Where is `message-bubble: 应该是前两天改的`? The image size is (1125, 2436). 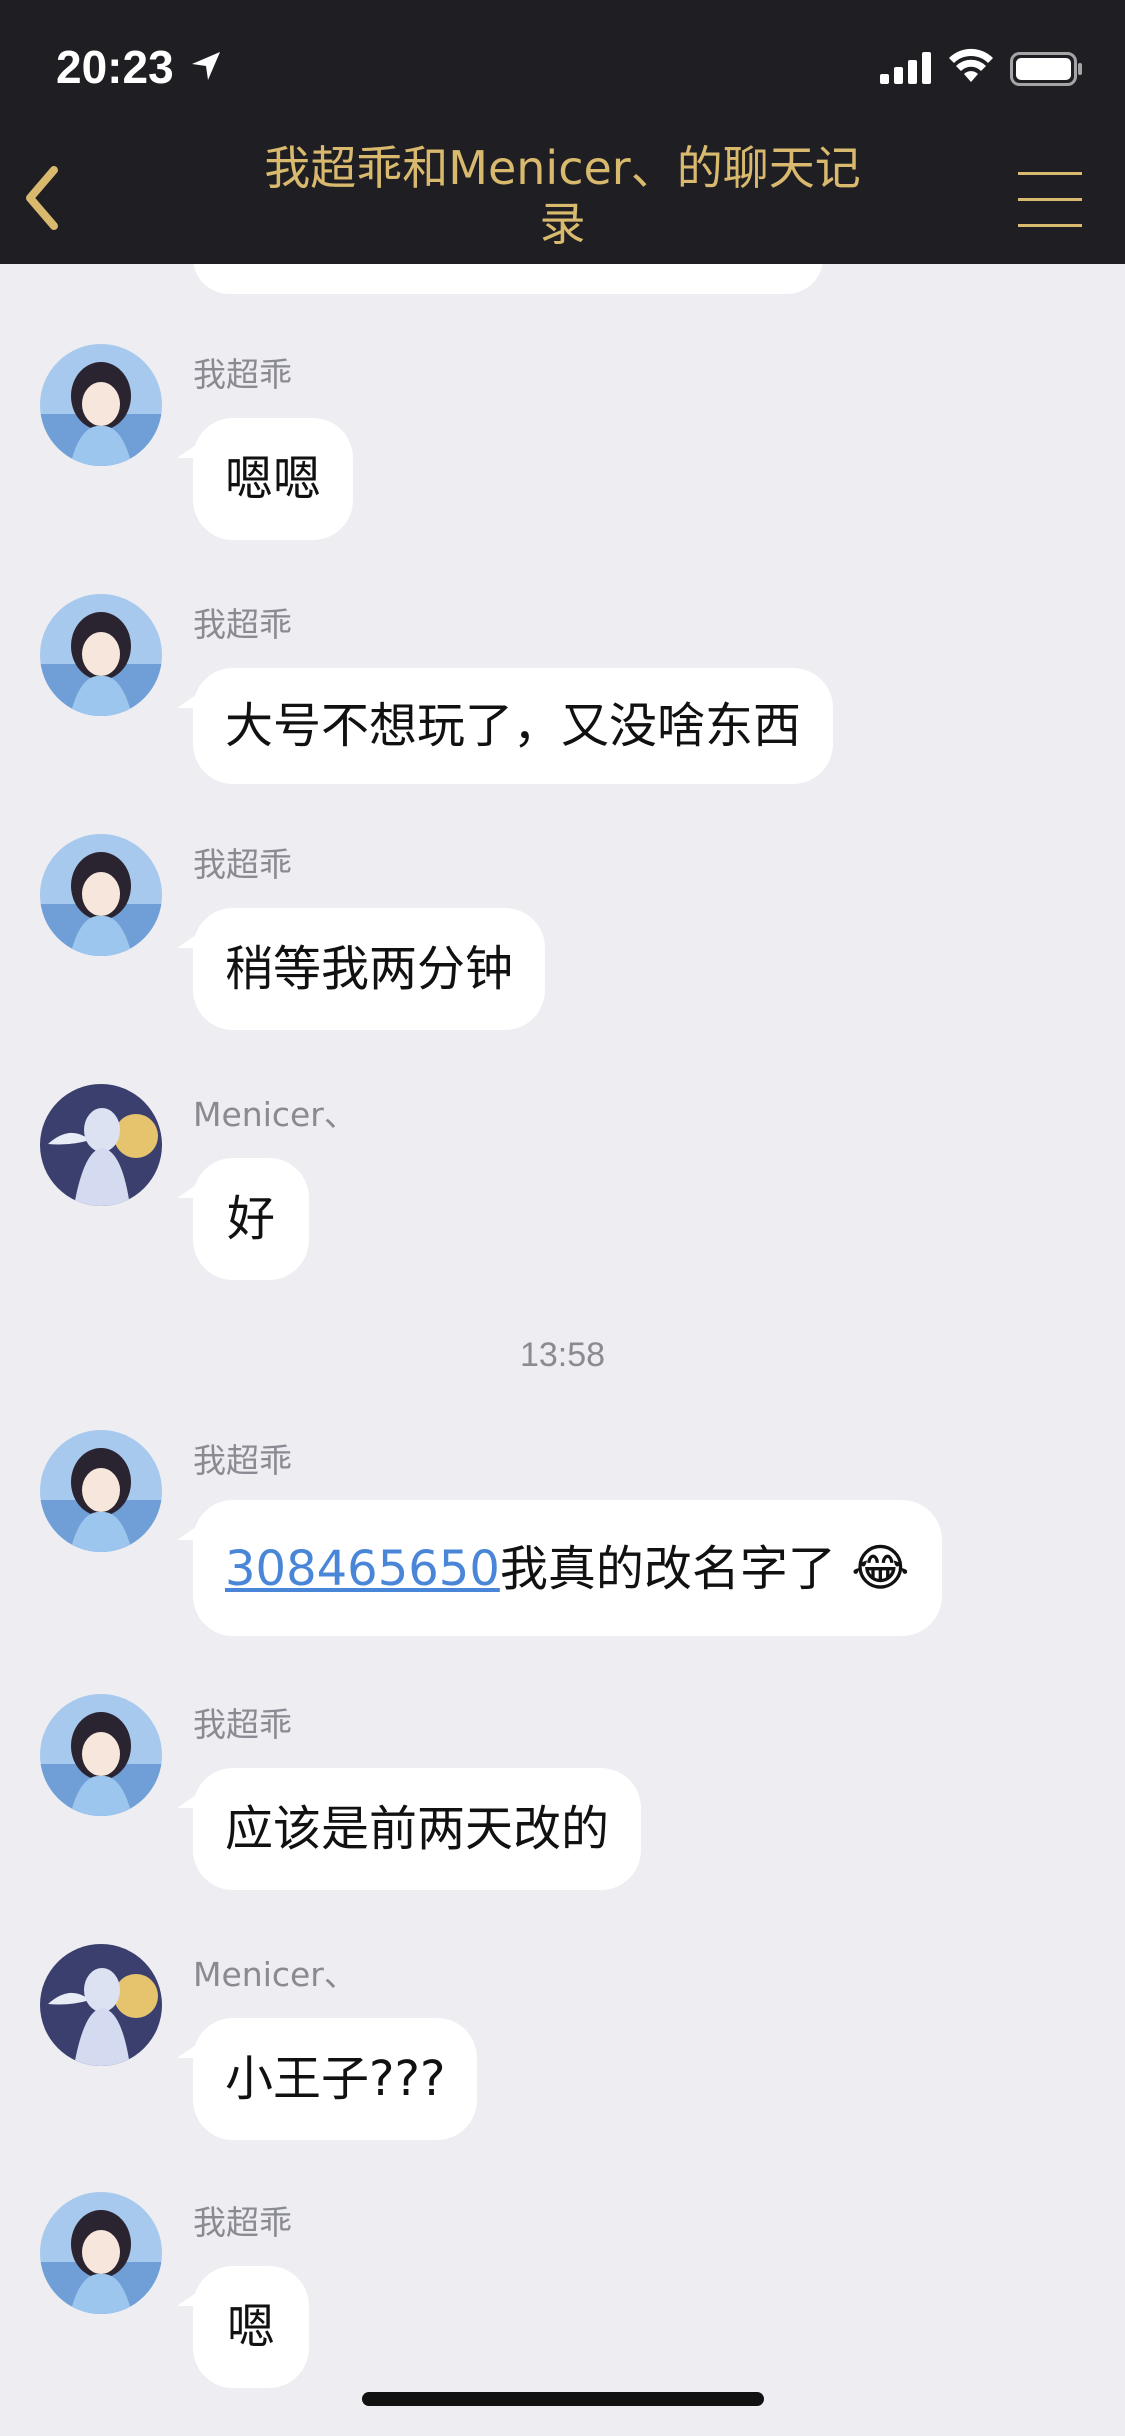
message-bubble: 应该是前两天改的 is located at coordinates (409, 1829).